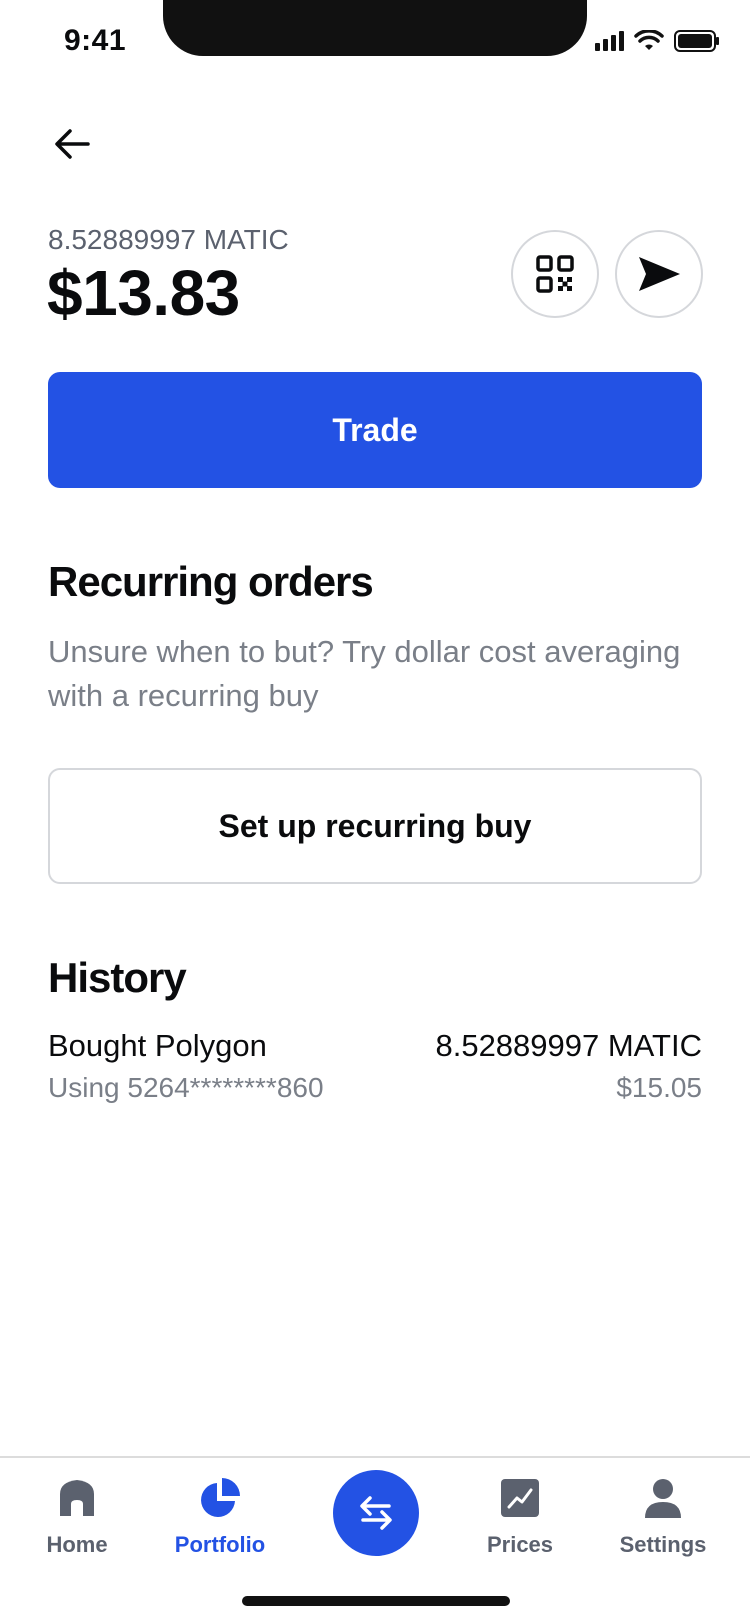 This screenshot has height=1624, width=750. I want to click on arrow-left-icon, so click(72, 144).